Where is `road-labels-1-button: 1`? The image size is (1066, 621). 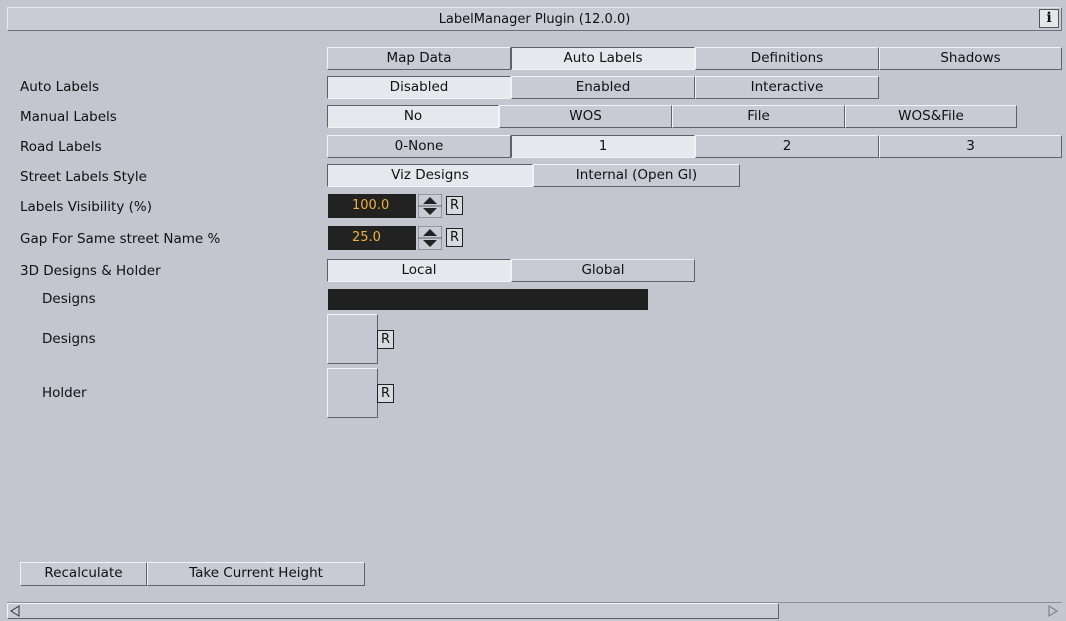
road-labels-1-button: 1 is located at coordinates (603, 146).